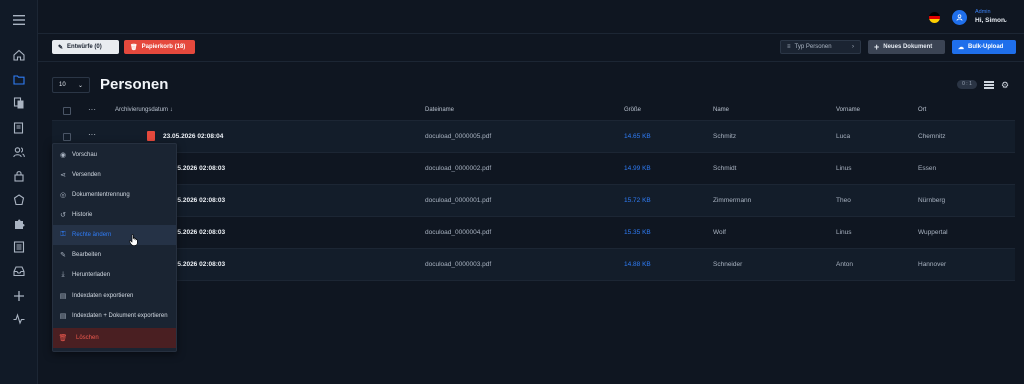 This screenshot has height=384, width=1024. What do you see at coordinates (877, 47) in the screenshot?
I see `plus-icon: +` at bounding box center [877, 47].